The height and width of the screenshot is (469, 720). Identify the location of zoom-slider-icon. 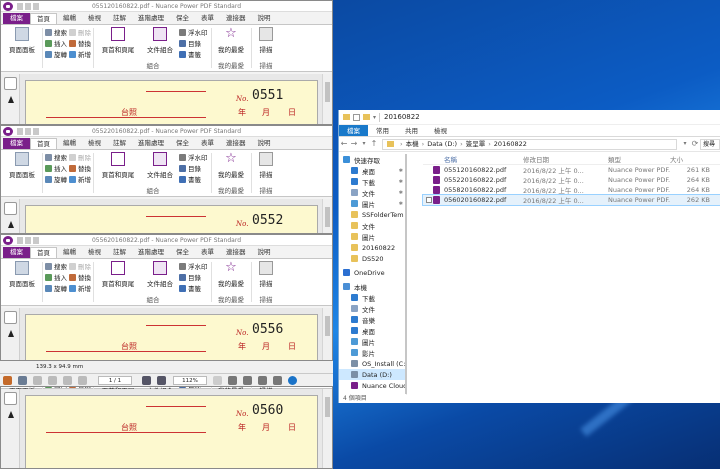
(217, 380).